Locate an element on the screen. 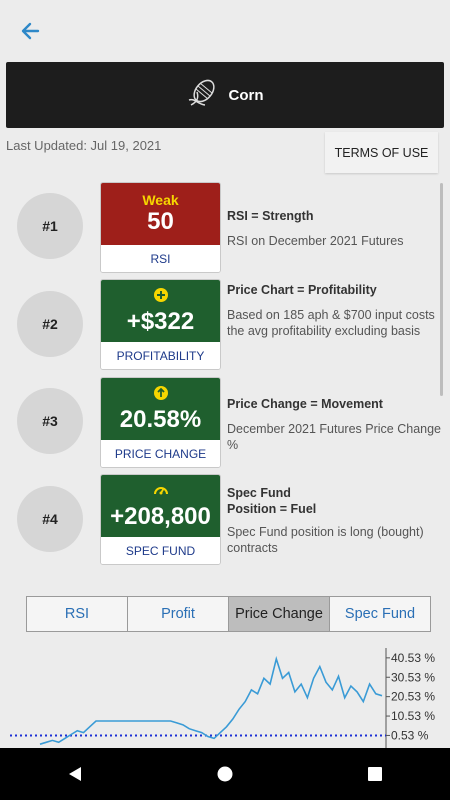  rsi-card: Weak 50 RSI is located at coordinates (160, 227).